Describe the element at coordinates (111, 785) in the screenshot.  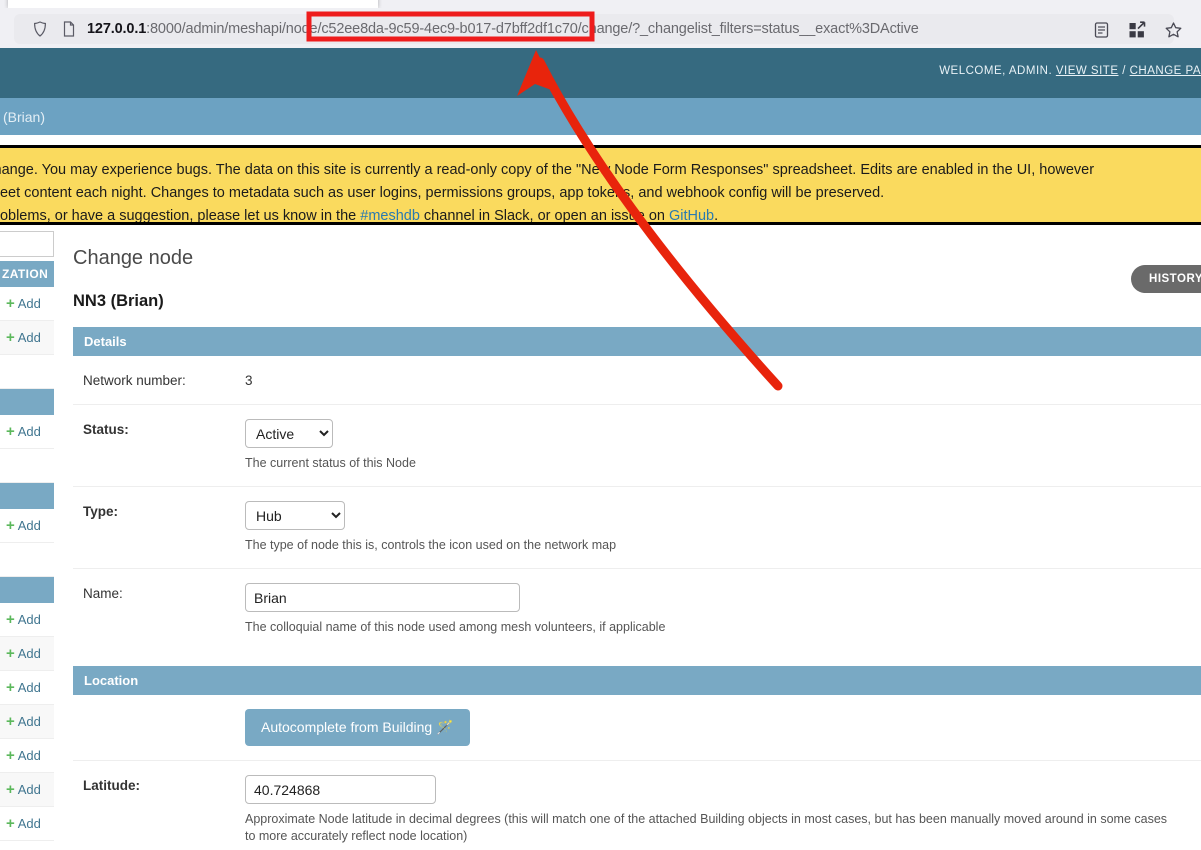
I see `field-label: Latitude:` at that location.